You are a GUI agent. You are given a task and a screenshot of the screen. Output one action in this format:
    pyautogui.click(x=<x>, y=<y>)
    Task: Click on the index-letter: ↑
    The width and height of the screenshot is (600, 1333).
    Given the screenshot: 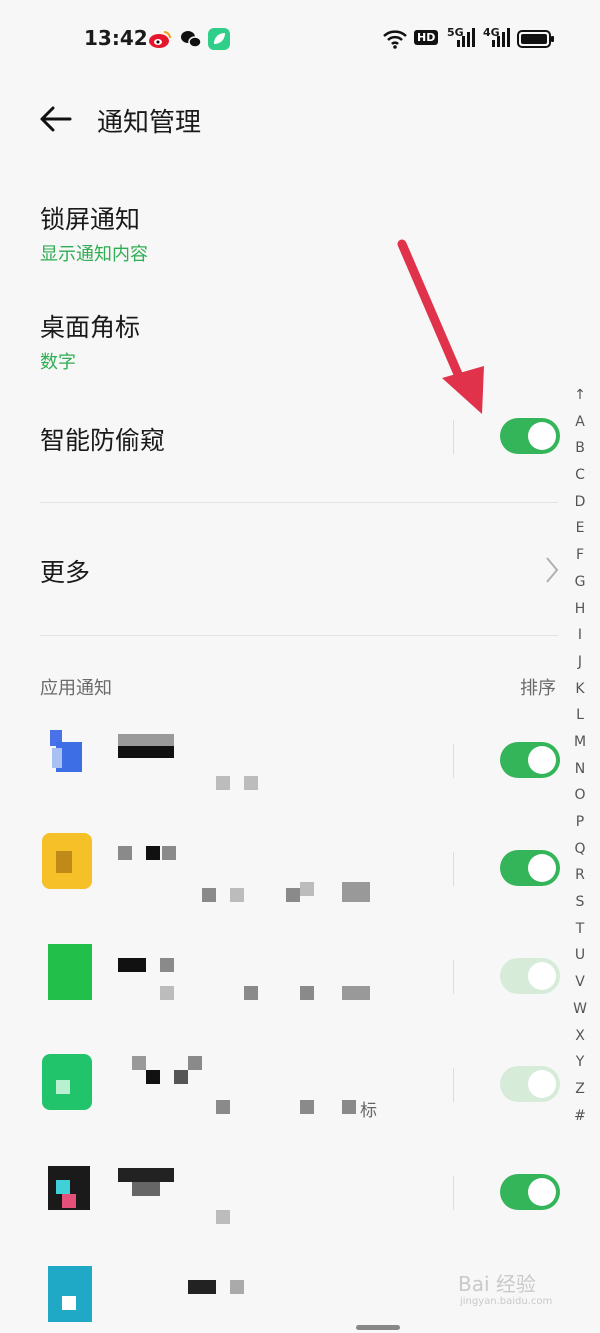 What is the action you would take?
    pyautogui.click(x=580, y=395)
    